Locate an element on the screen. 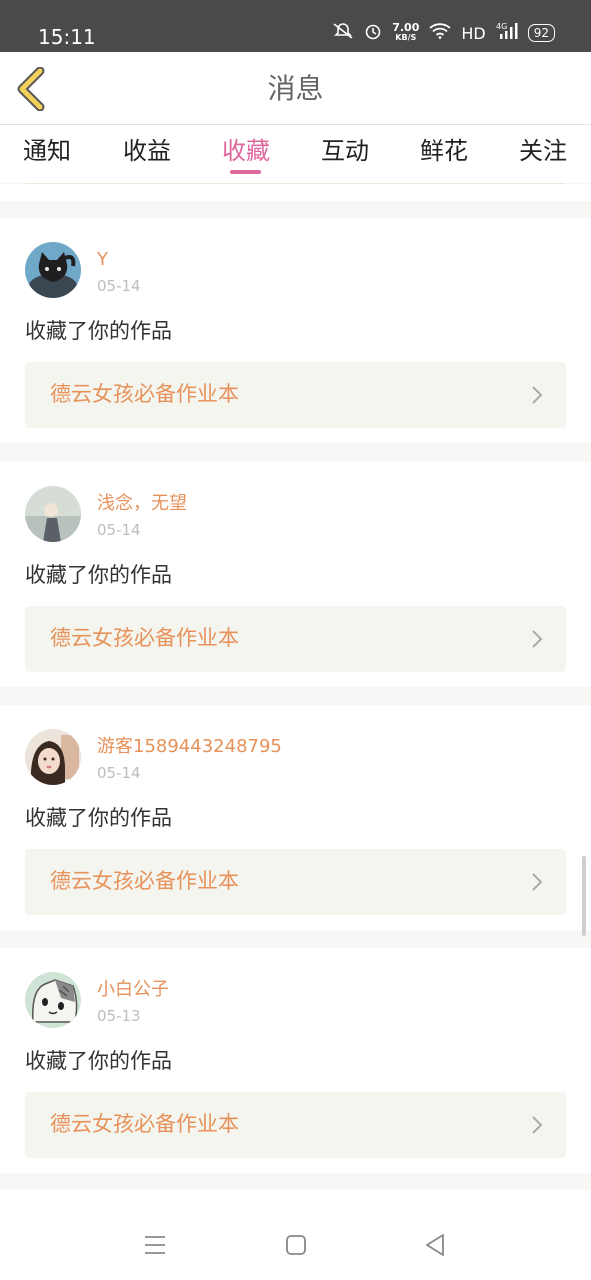 This screenshot has width=591, height=1280. girl-portrait-avatar-icon is located at coordinates (53, 757).